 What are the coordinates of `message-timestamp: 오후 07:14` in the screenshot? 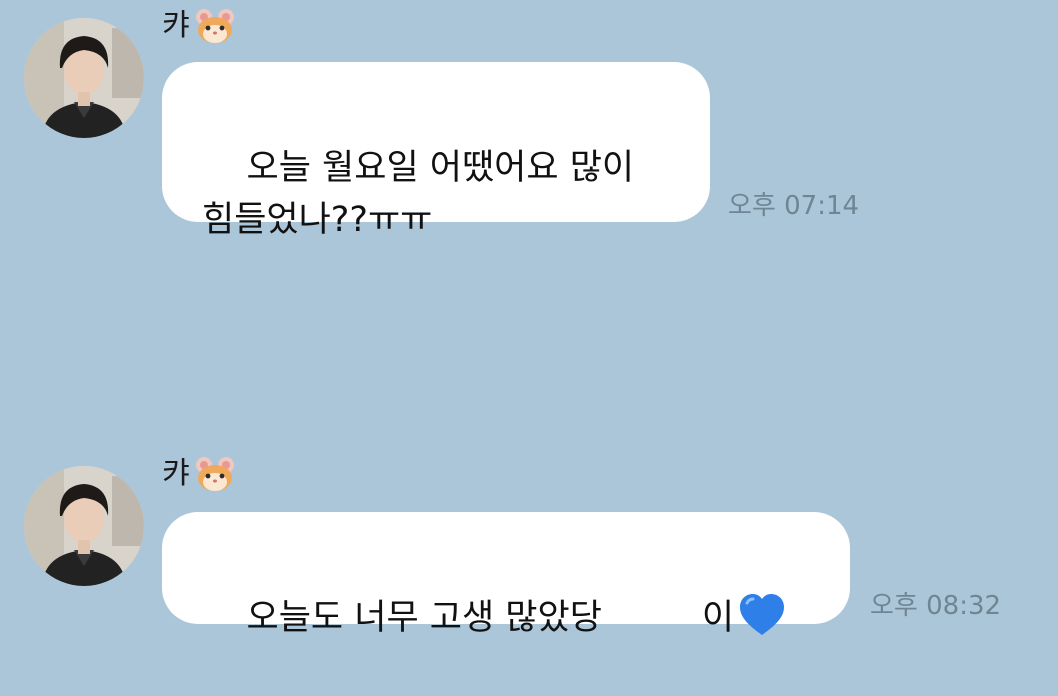 It's located at (794, 206).